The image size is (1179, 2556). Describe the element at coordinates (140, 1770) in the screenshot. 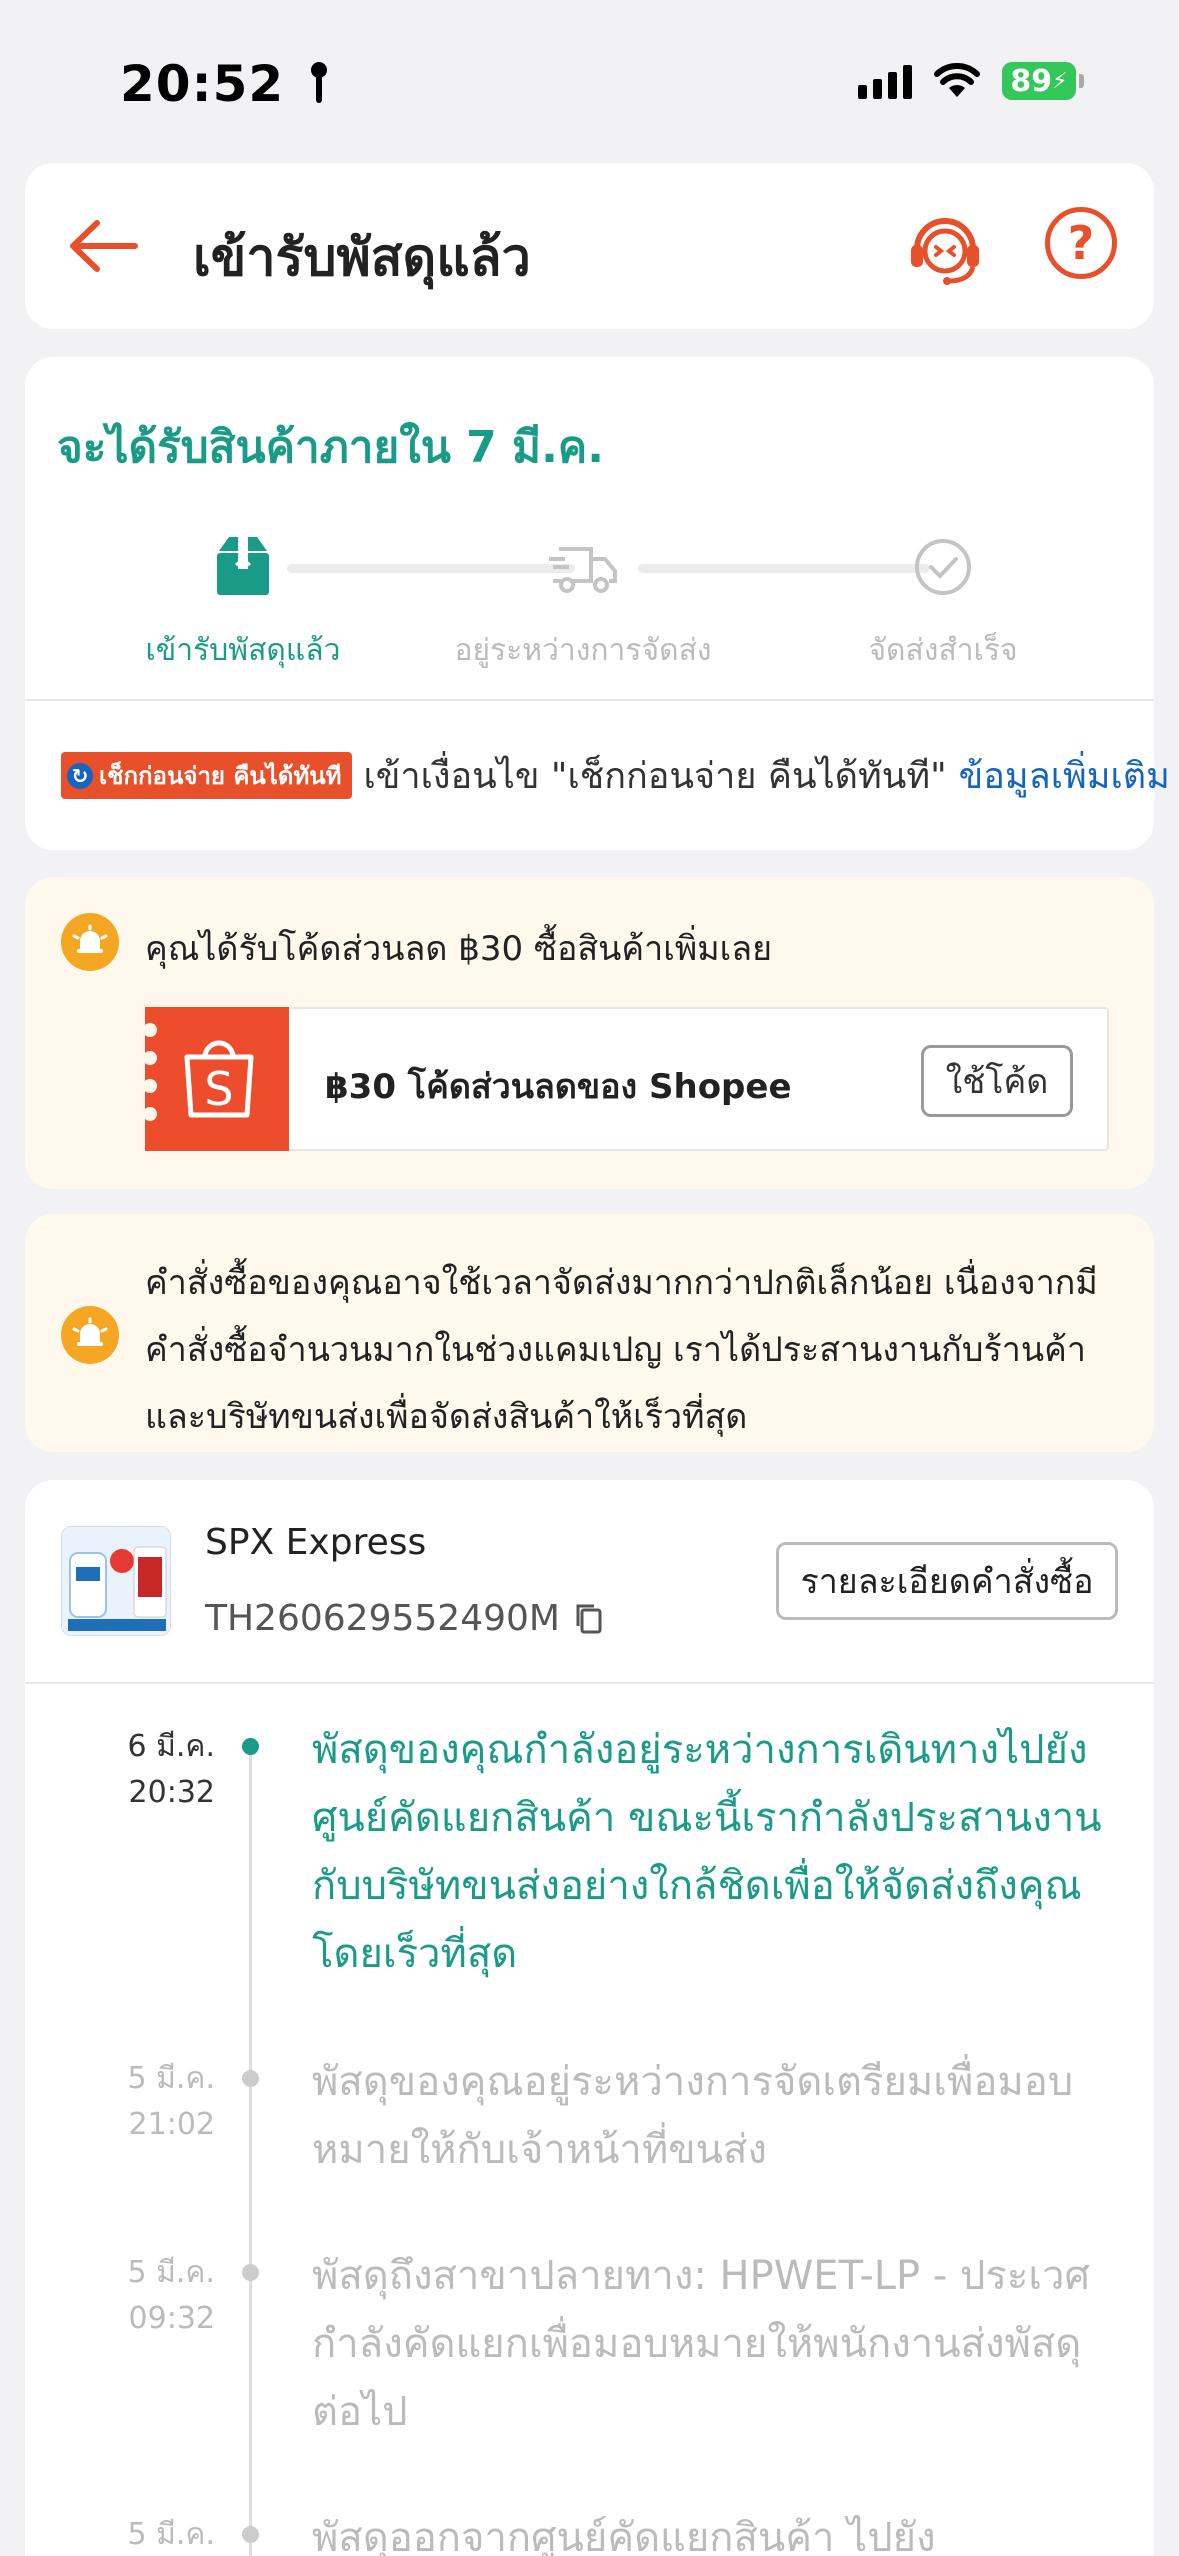

I see `event-datetime: 6 มี.ค. 20:32` at that location.